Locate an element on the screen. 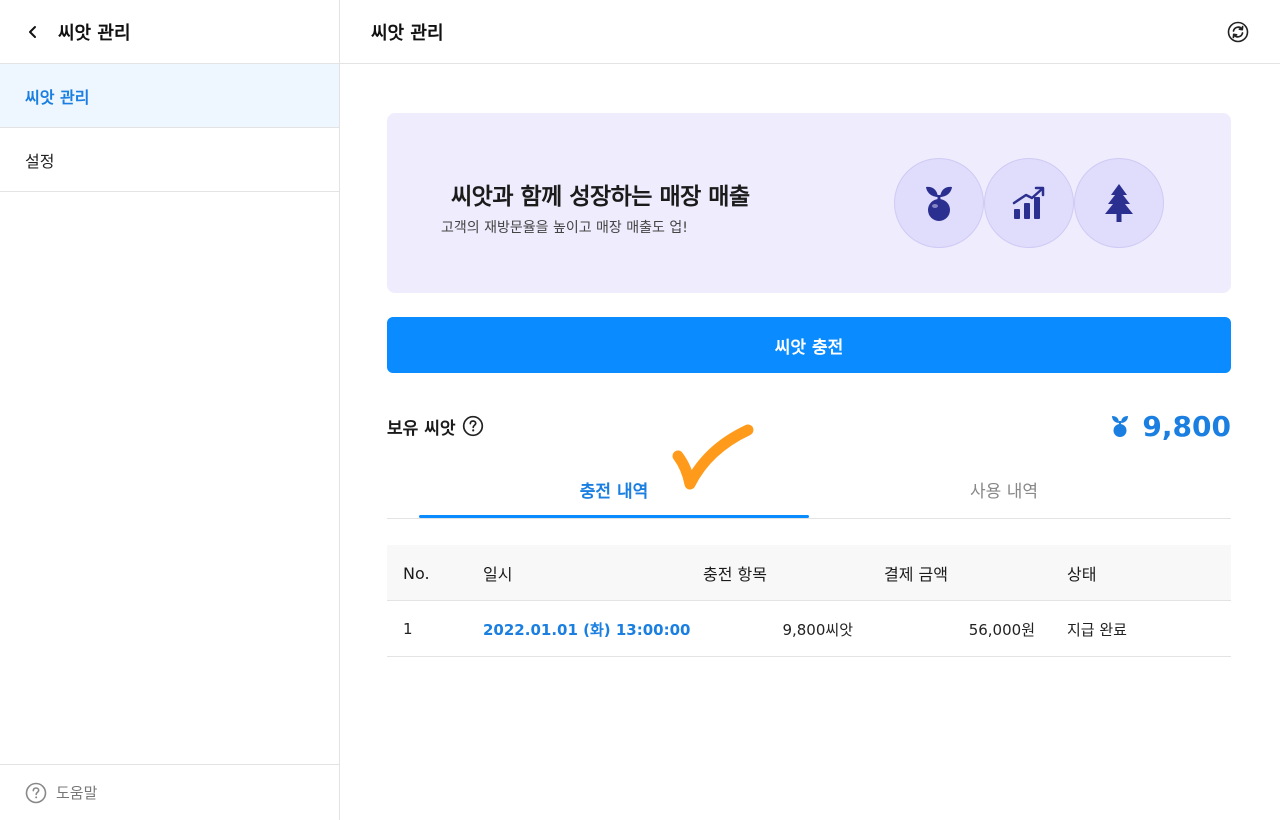 This screenshot has height=820, width=1280. tab-charge-history: 충전 내역 is located at coordinates (614, 489).